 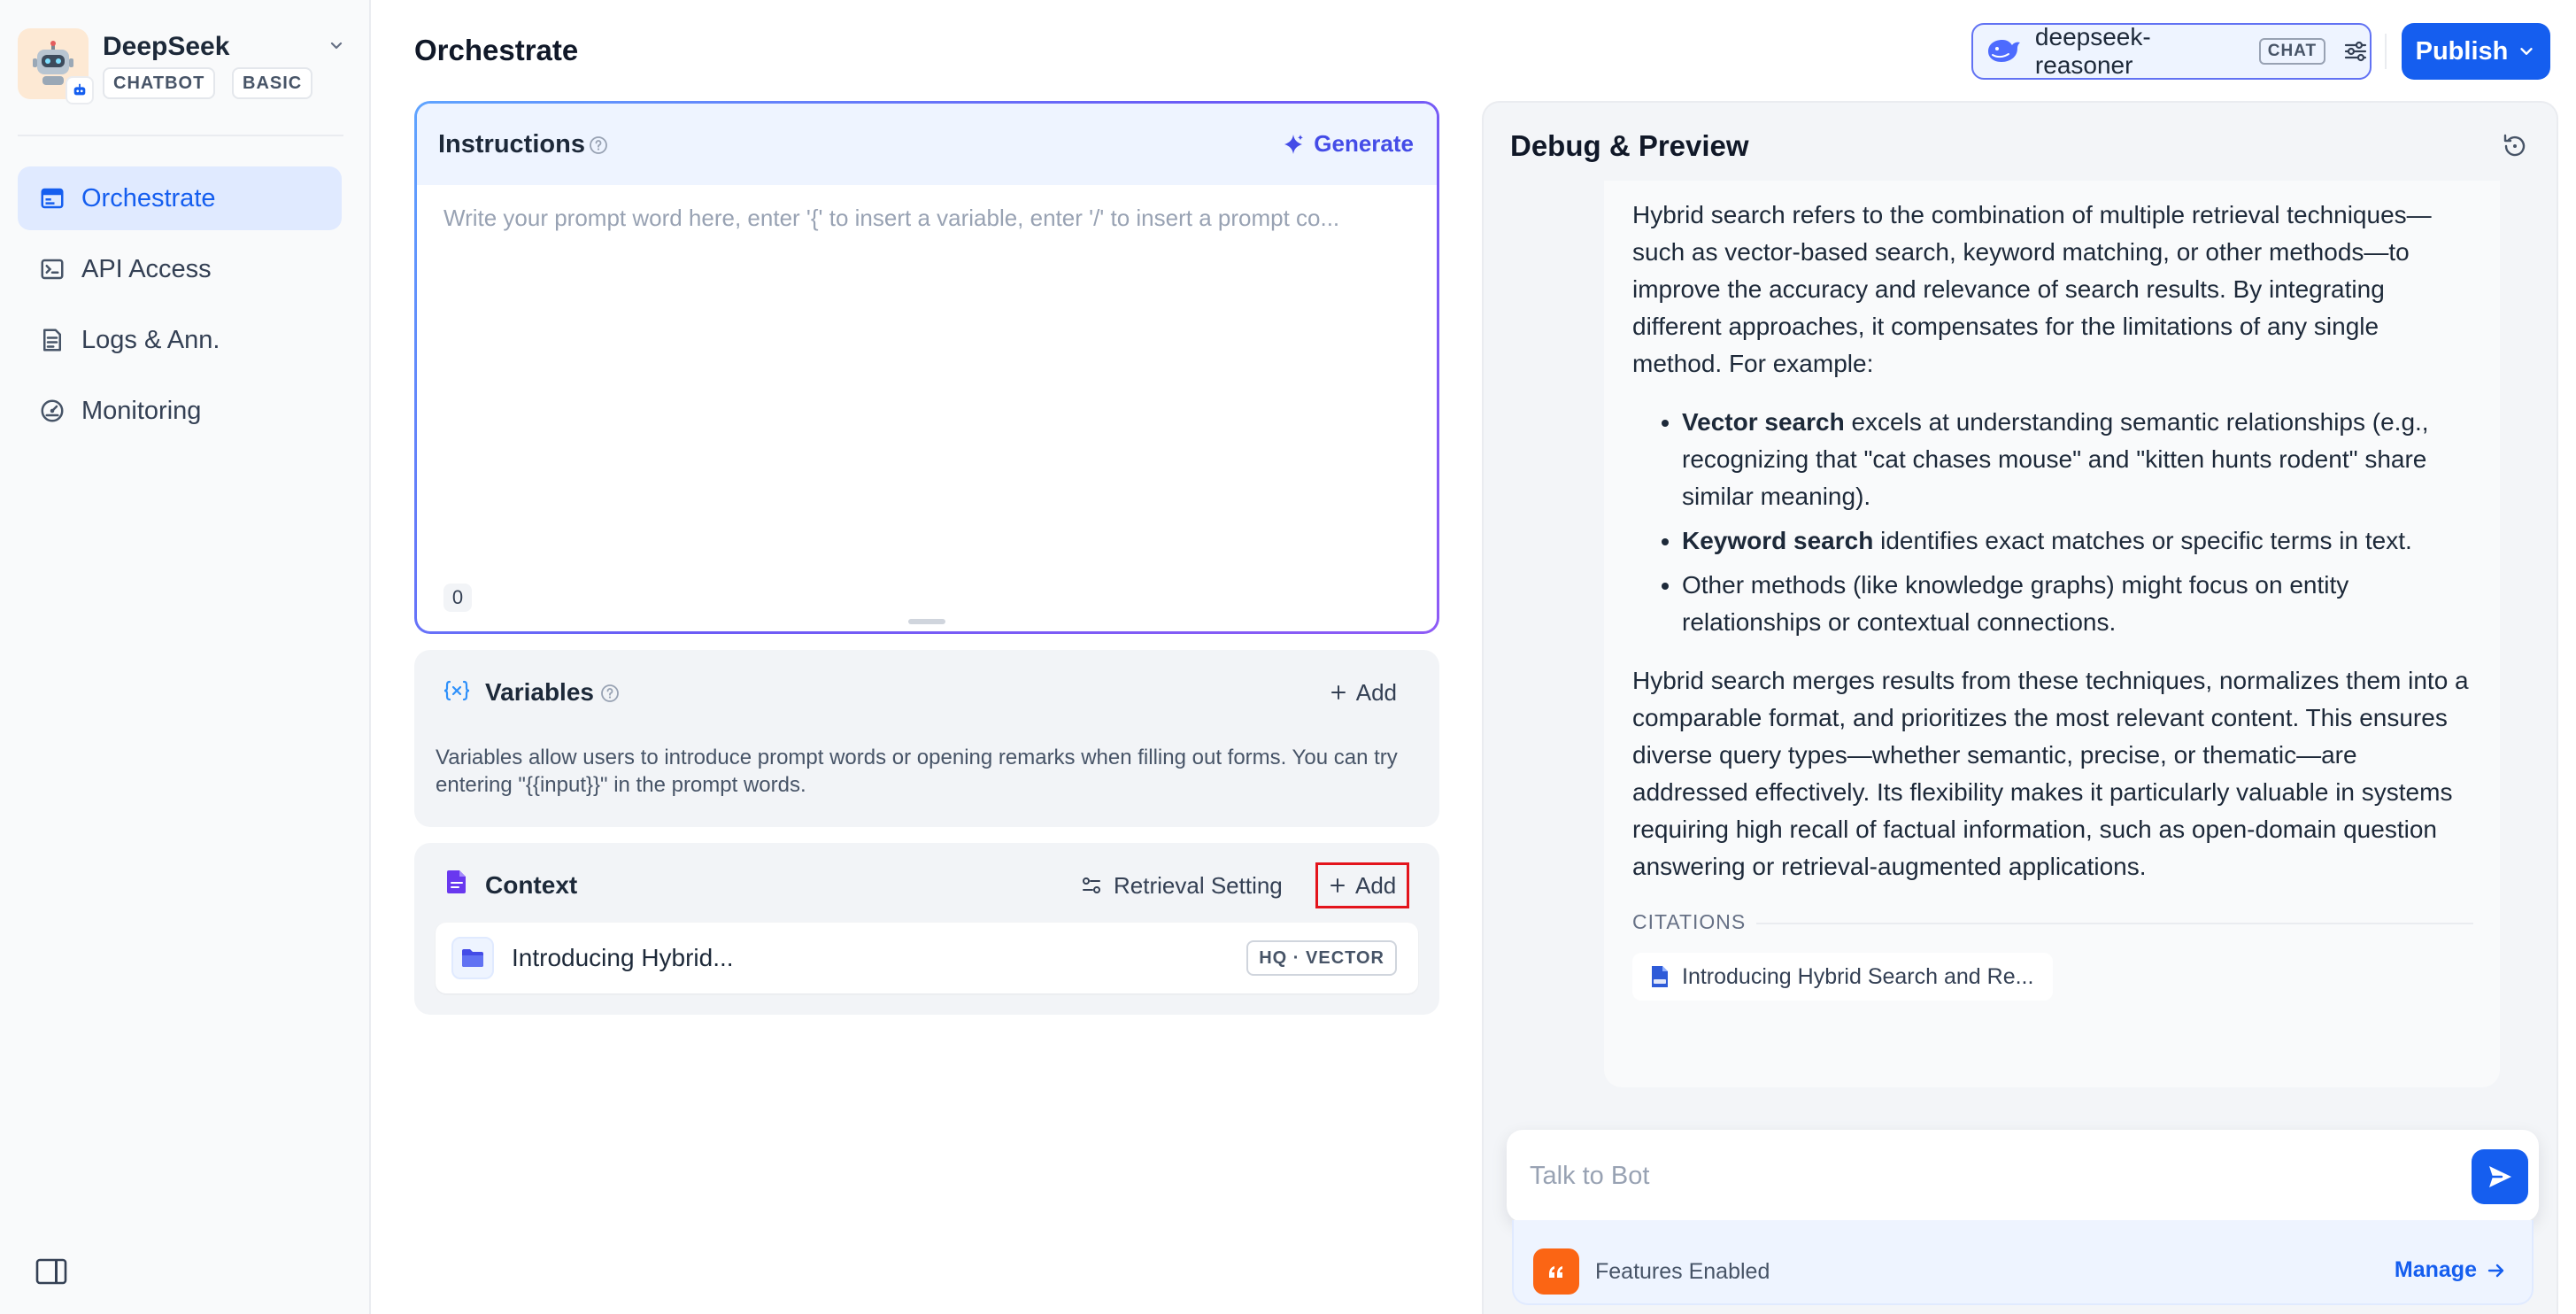 I want to click on retrieval-setting-button: Retrieval Setting, so click(x=1181, y=885).